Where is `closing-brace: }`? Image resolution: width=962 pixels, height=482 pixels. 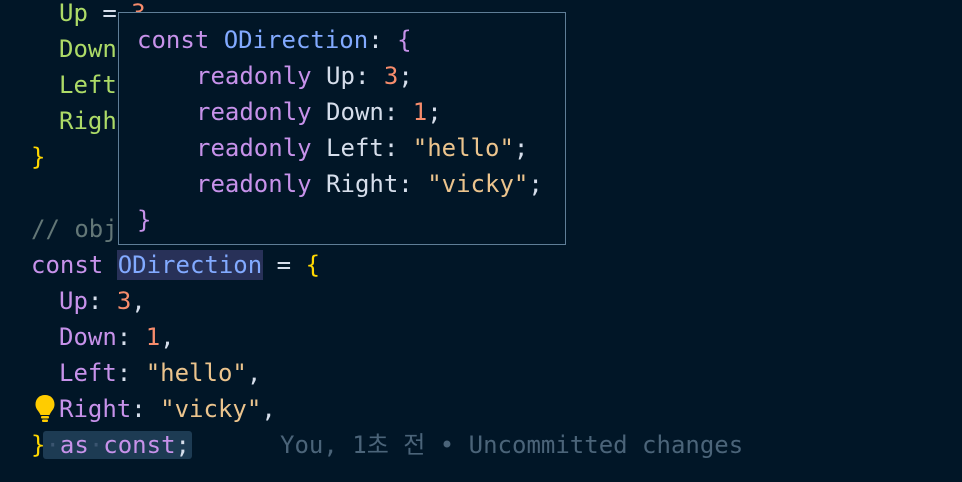
closing-brace: } is located at coordinates (38, 157).